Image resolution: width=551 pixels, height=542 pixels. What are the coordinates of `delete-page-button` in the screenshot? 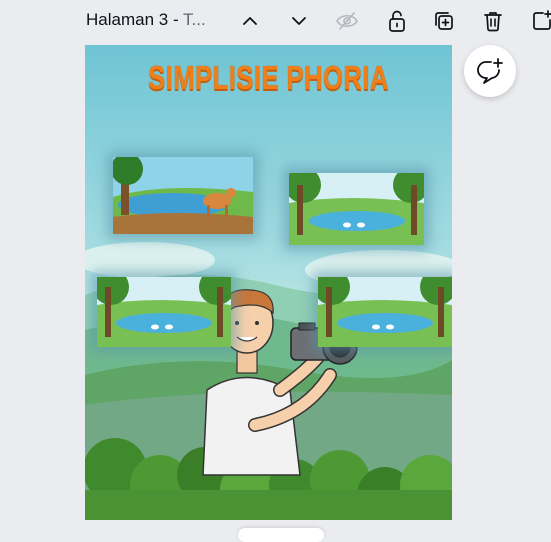 It's located at (493, 21).